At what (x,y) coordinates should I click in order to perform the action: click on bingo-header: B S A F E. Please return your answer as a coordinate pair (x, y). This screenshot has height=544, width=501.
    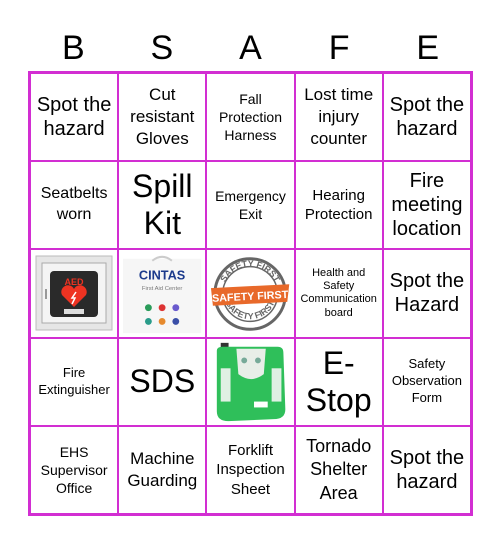
    Looking at the image, I should click on (250, 48).